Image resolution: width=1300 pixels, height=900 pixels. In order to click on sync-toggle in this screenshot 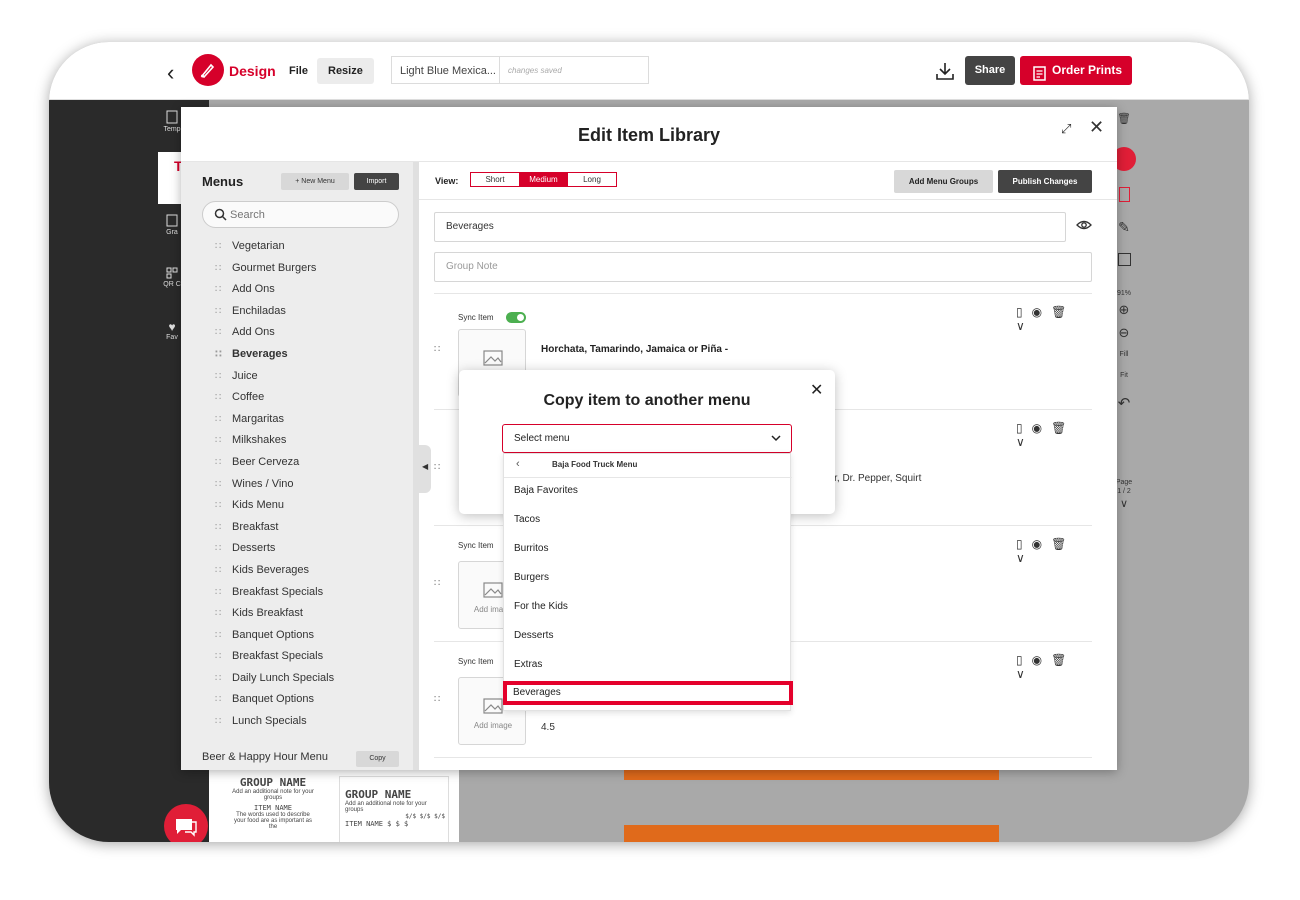, I will do `click(516, 317)`.